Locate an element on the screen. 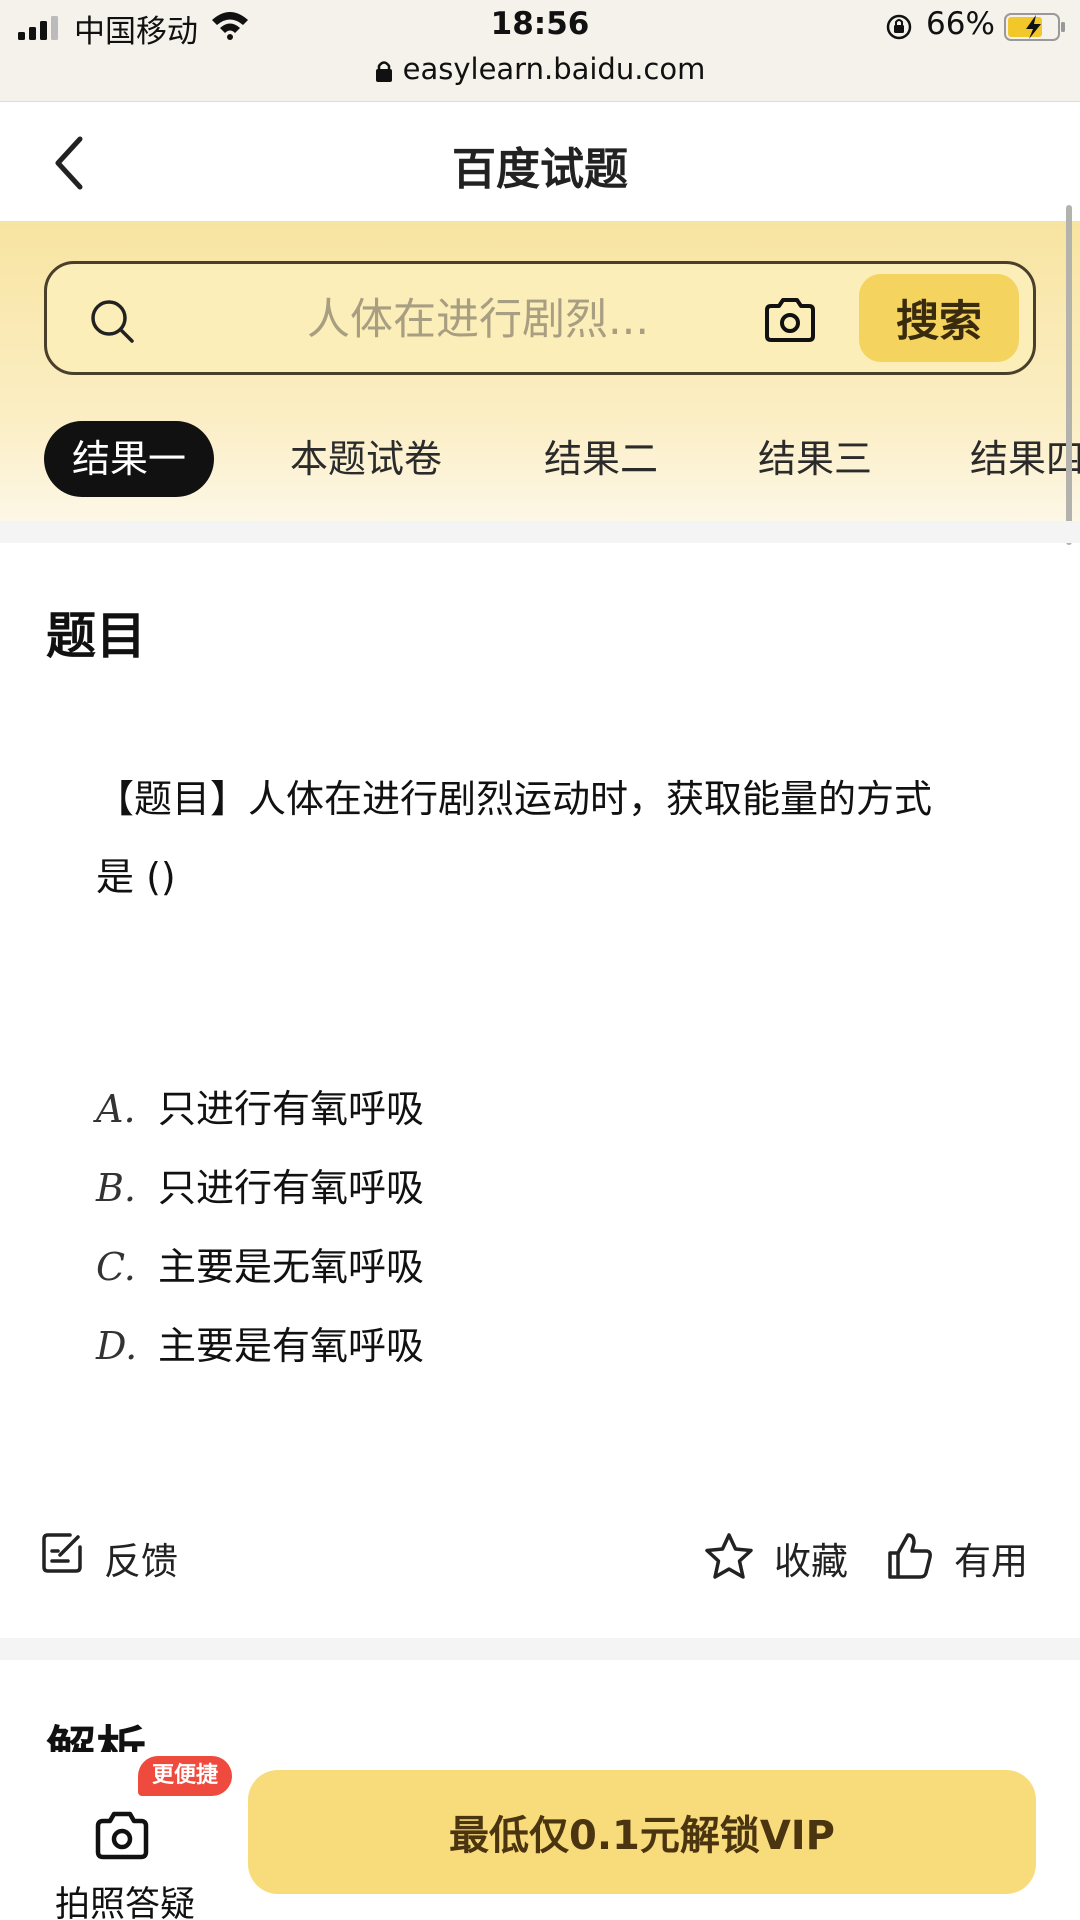 This screenshot has height=1920, width=1080. analysis-heading: 解析 is located at coordinates (96, 1737).